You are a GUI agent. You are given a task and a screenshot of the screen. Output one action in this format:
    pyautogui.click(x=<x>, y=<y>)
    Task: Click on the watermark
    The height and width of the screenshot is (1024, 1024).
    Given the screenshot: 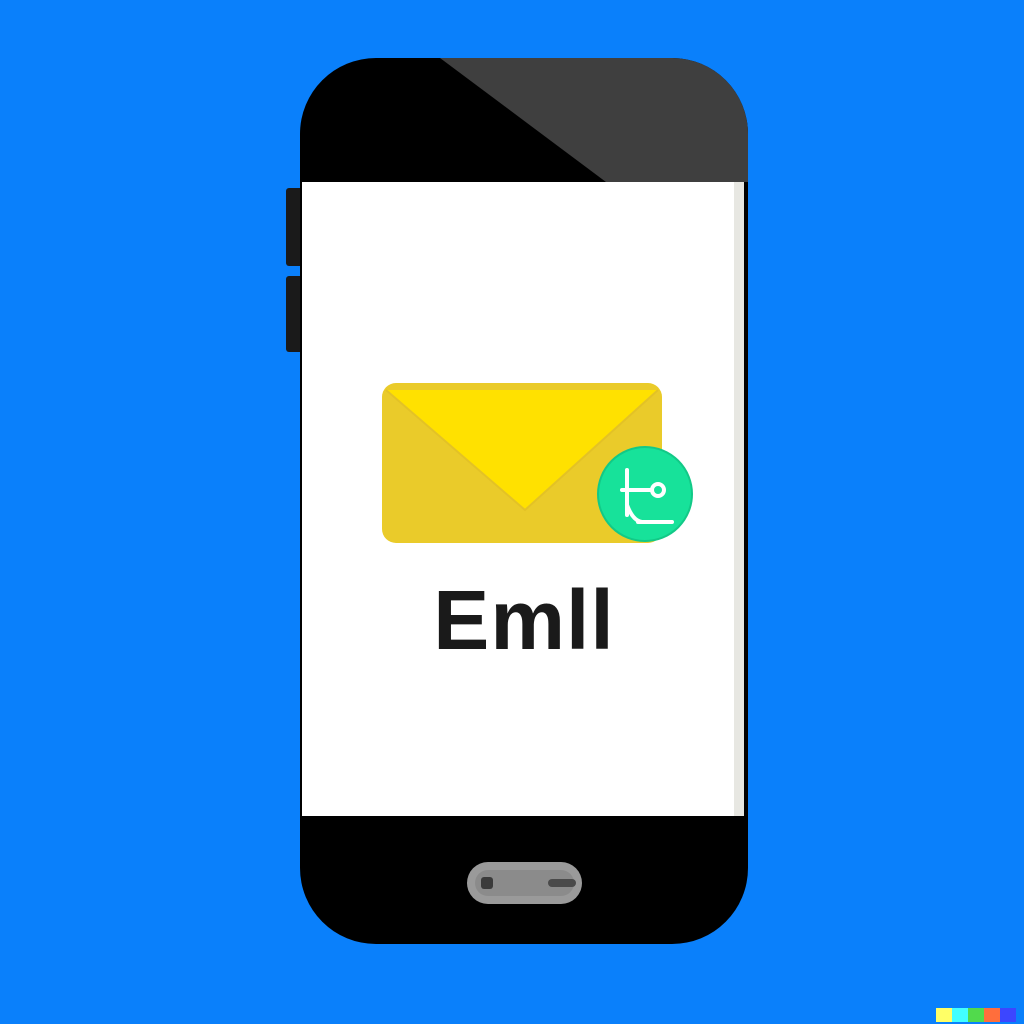 What is the action you would take?
    pyautogui.click(x=976, y=1015)
    